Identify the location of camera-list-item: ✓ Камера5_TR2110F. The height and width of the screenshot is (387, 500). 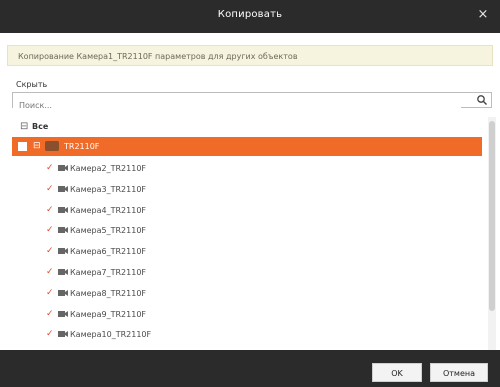
(247, 230).